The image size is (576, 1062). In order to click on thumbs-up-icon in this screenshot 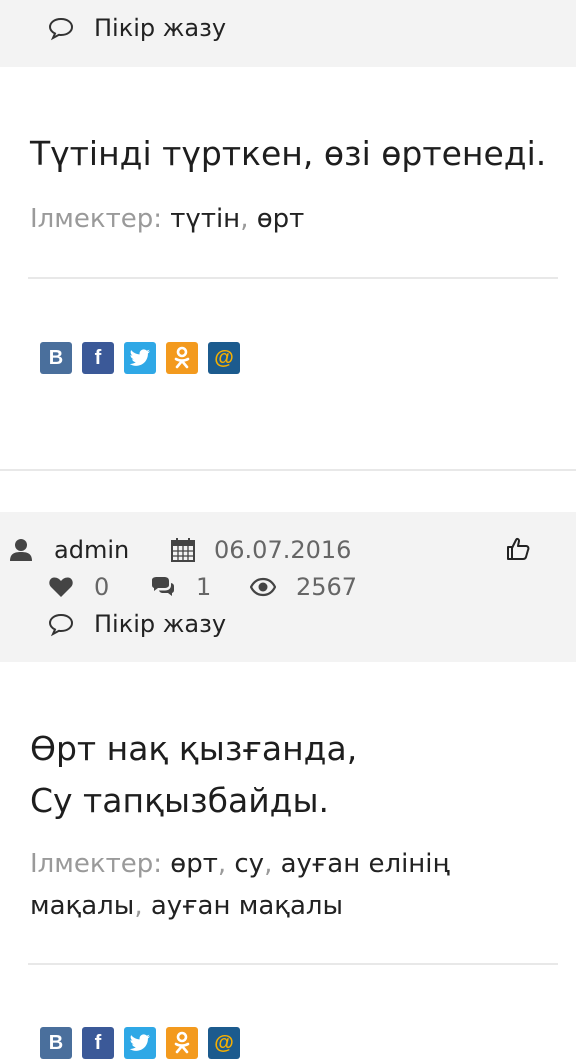, I will do `click(518, 548)`.